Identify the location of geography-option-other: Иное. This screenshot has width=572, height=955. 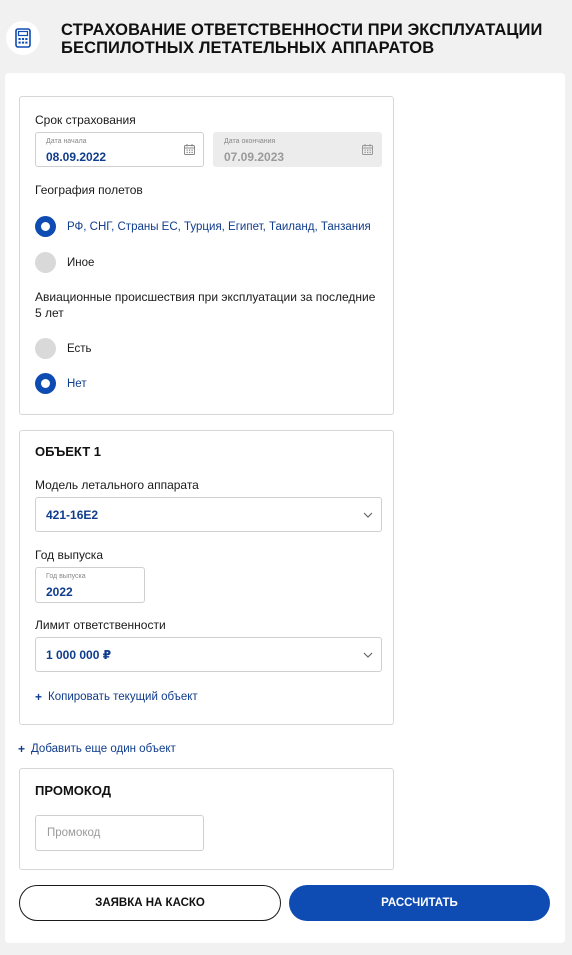
(64, 262).